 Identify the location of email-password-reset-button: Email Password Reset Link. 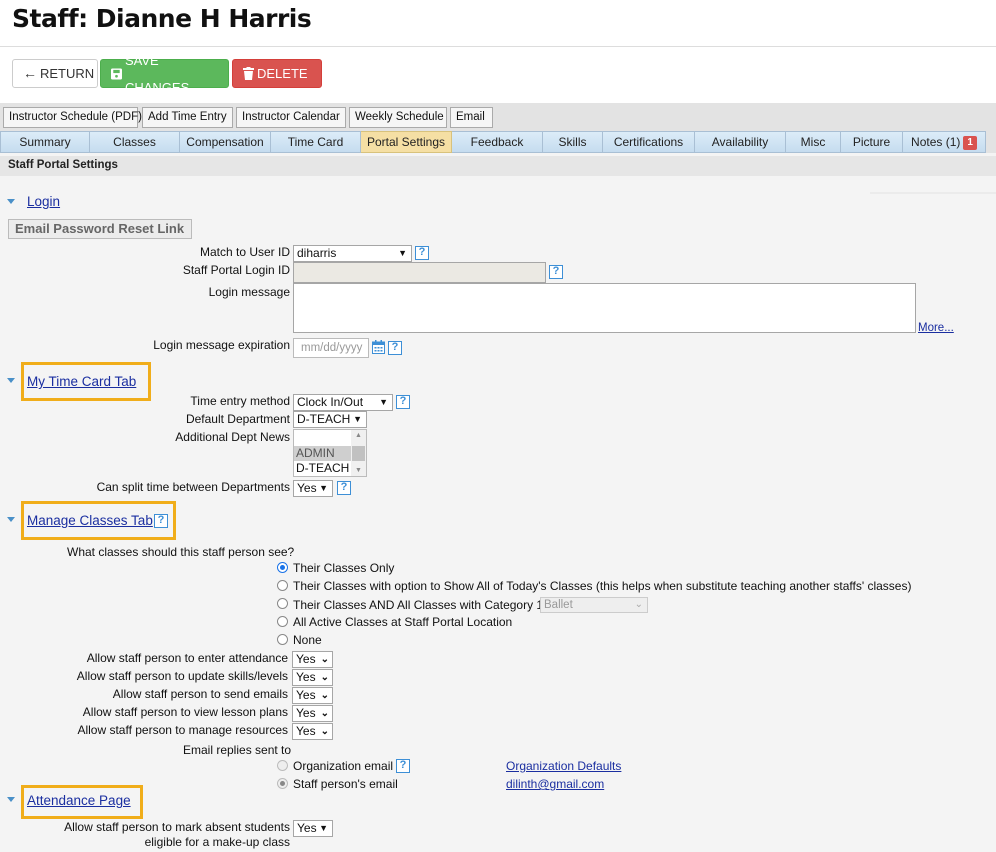
(100, 229).